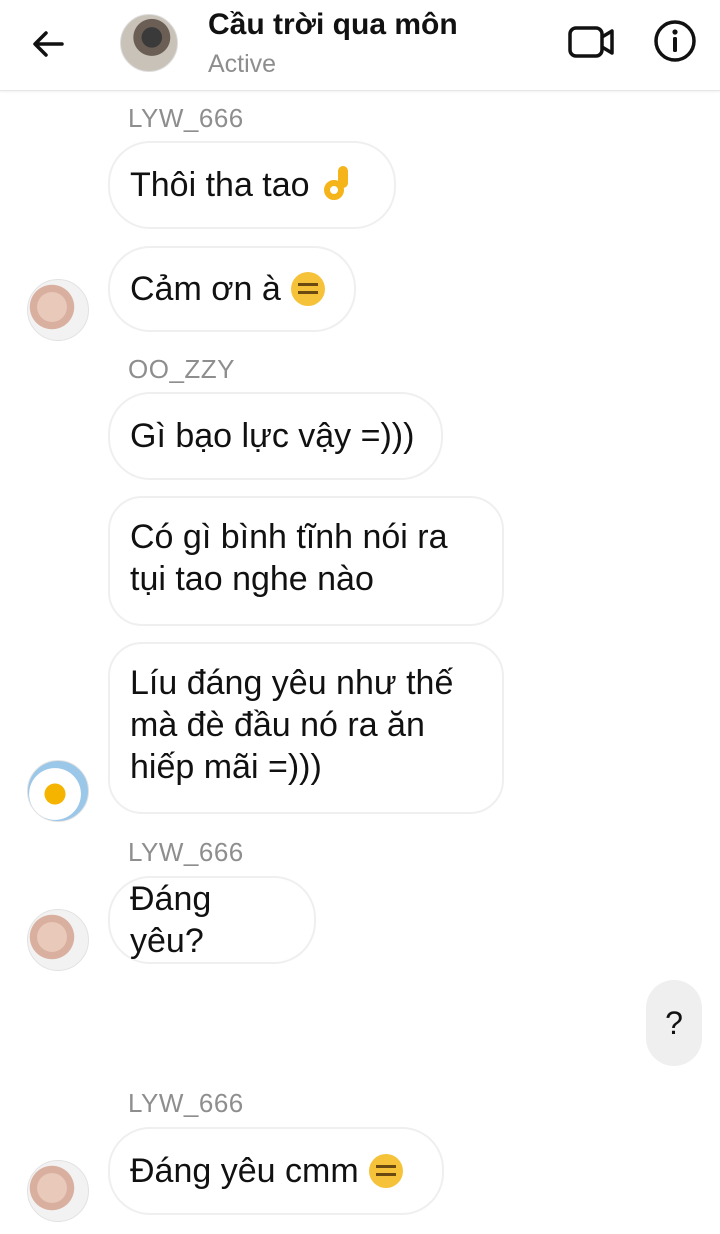  I want to click on message-text-line: Có gì bình tĩnh nói ra, so click(289, 537).